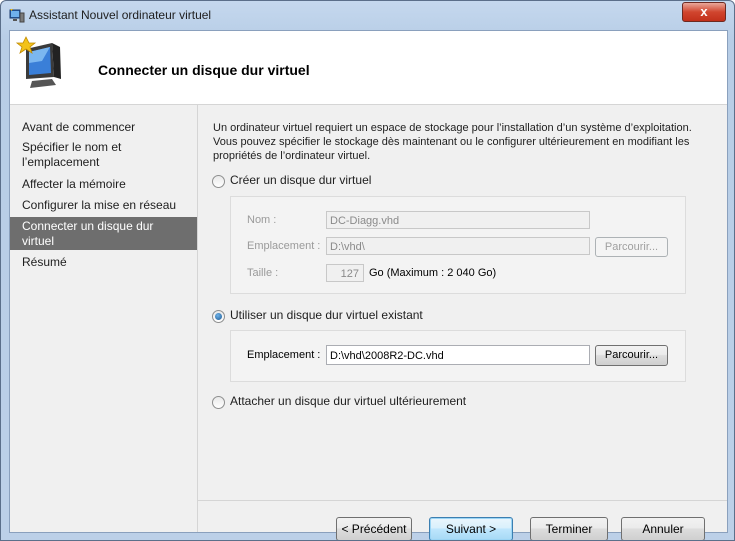  Describe the element at coordinates (367, 16) in the screenshot. I see `title-bar: Assistant Nouvel ordinateur virtuel x` at that location.